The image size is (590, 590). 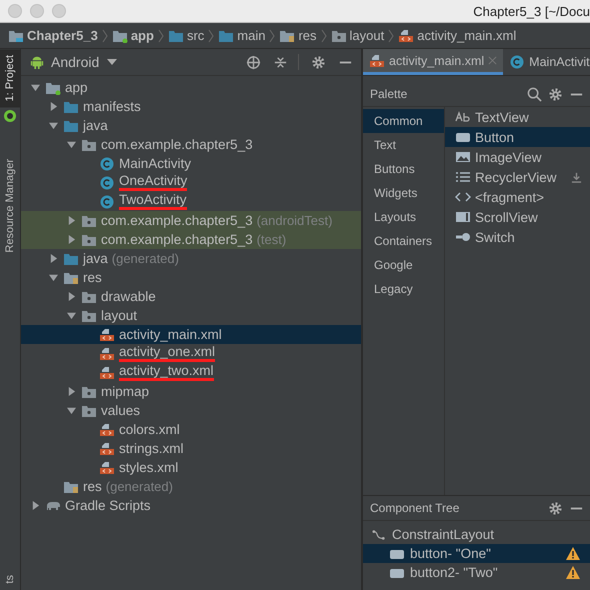 What do you see at coordinates (191, 239) in the screenshot?
I see `tree-item: com.example.chapter5_3 (test)` at bounding box center [191, 239].